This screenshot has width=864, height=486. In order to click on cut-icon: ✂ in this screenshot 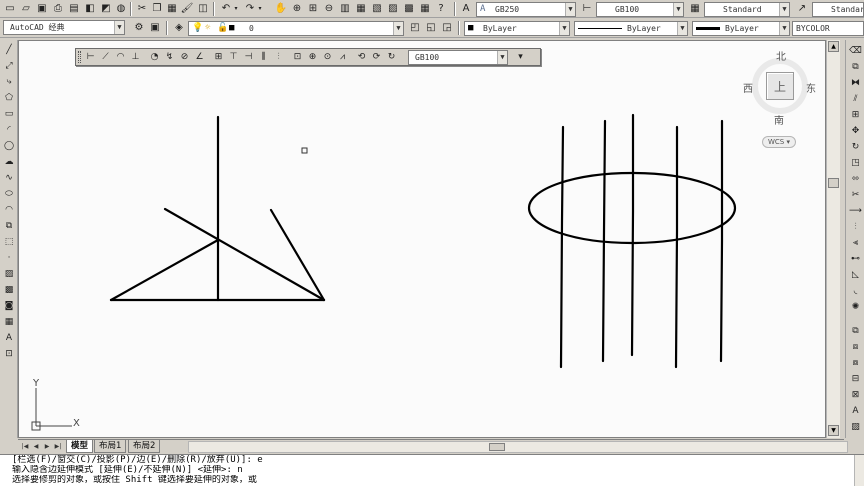, I will do `click(142, 9)`.